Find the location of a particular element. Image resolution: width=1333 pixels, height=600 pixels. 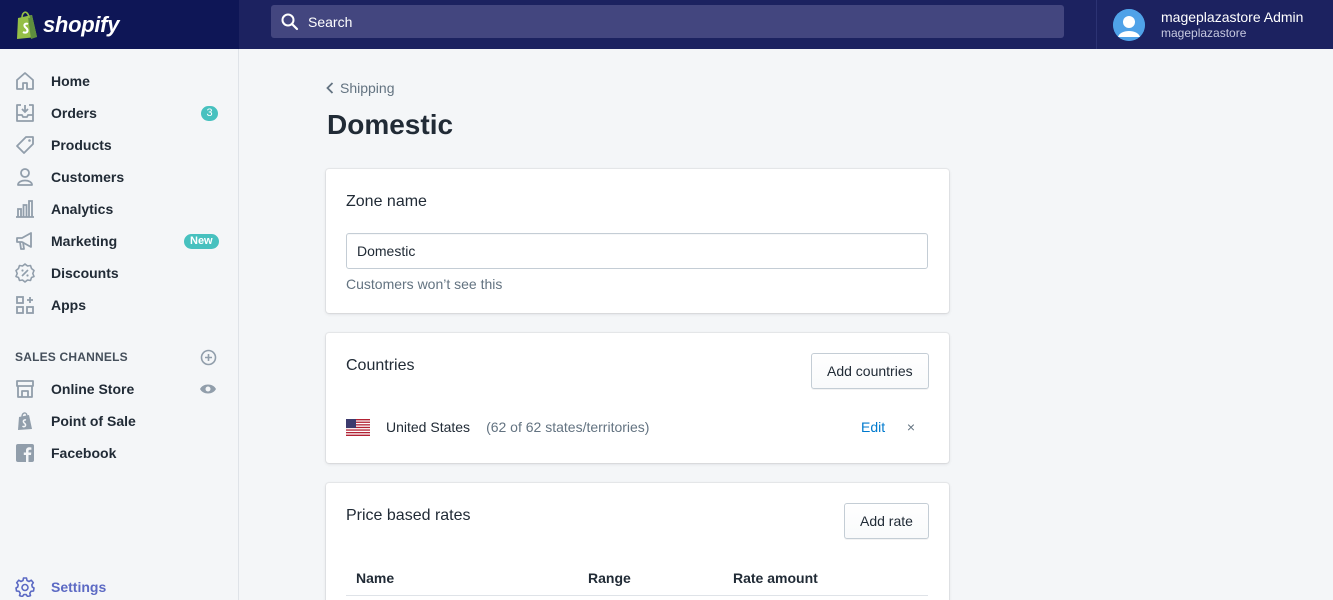

user-store: mageplazastore is located at coordinates (1204, 32).